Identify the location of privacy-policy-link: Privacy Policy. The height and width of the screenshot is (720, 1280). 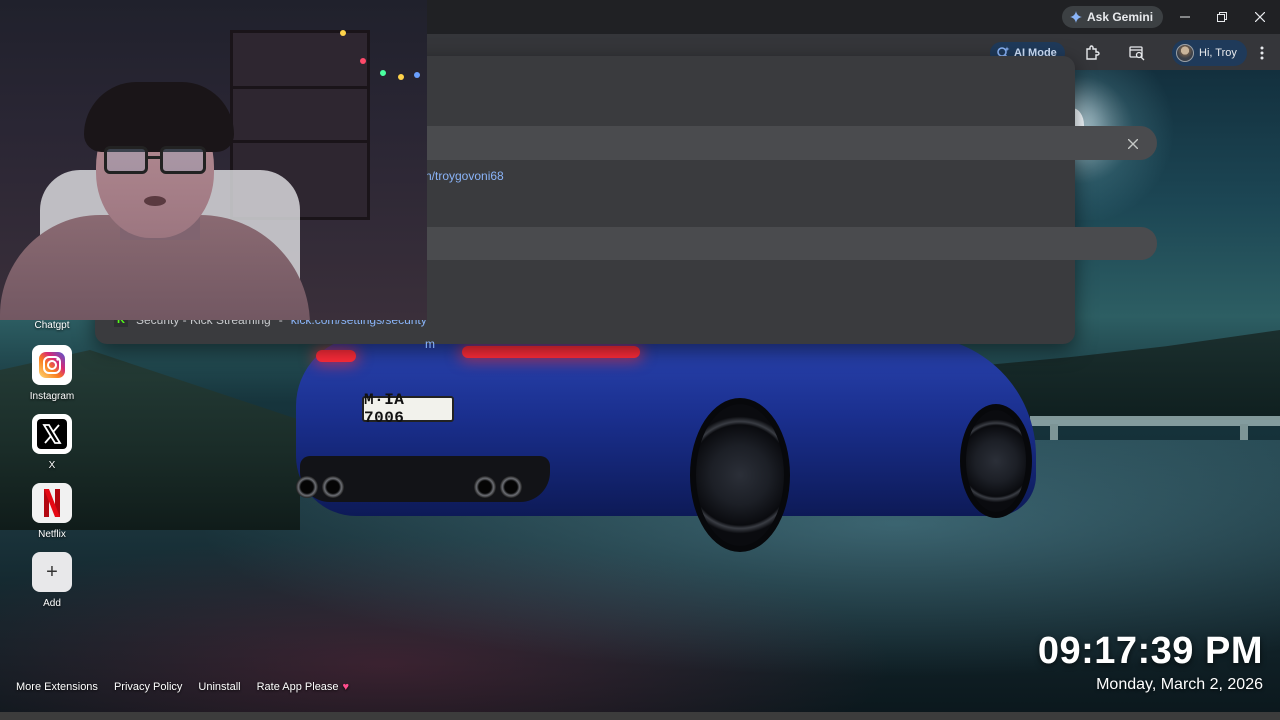
(148, 687).